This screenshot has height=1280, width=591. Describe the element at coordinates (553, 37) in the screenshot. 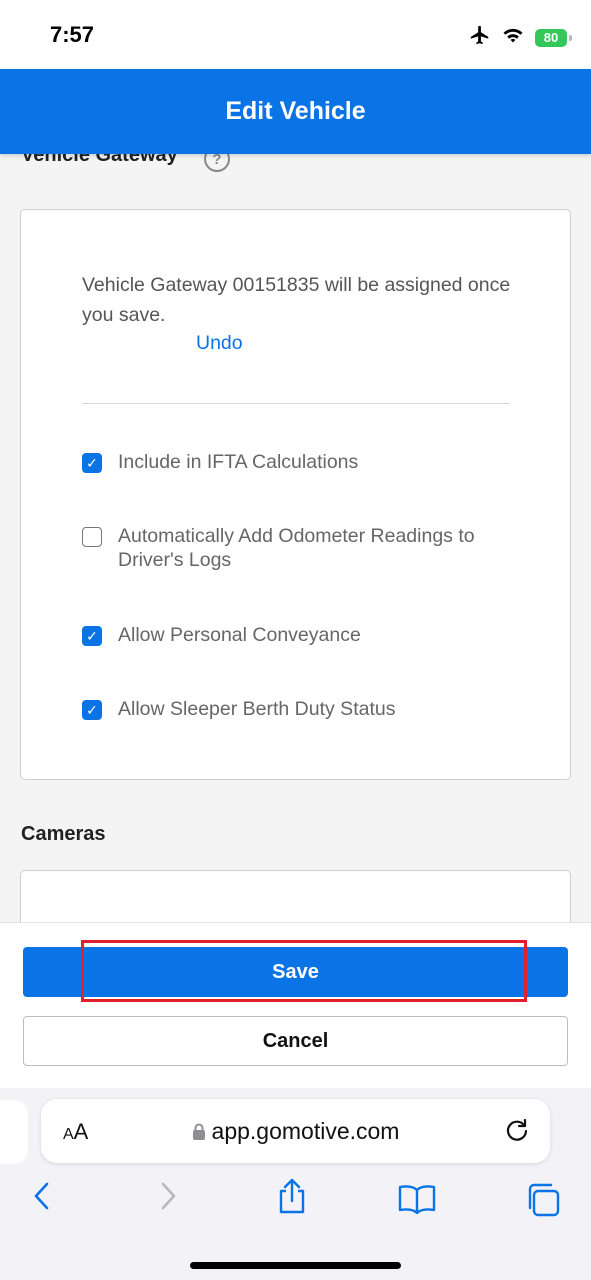

I see `battery-icon: 80` at that location.